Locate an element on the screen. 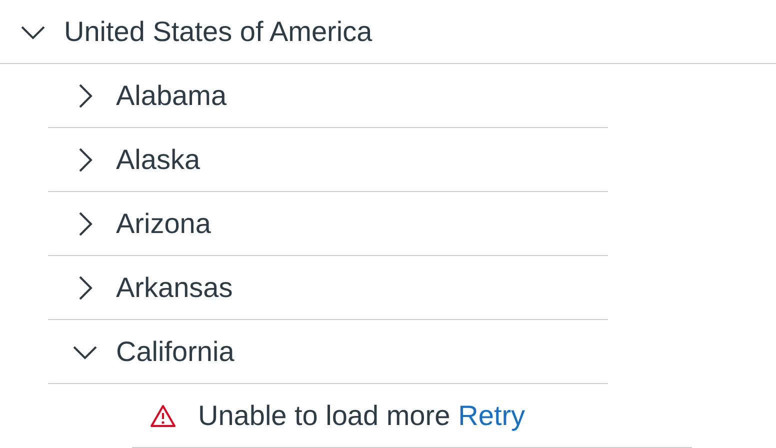 The width and height of the screenshot is (776, 448). retry-link: Retry is located at coordinates (492, 416).